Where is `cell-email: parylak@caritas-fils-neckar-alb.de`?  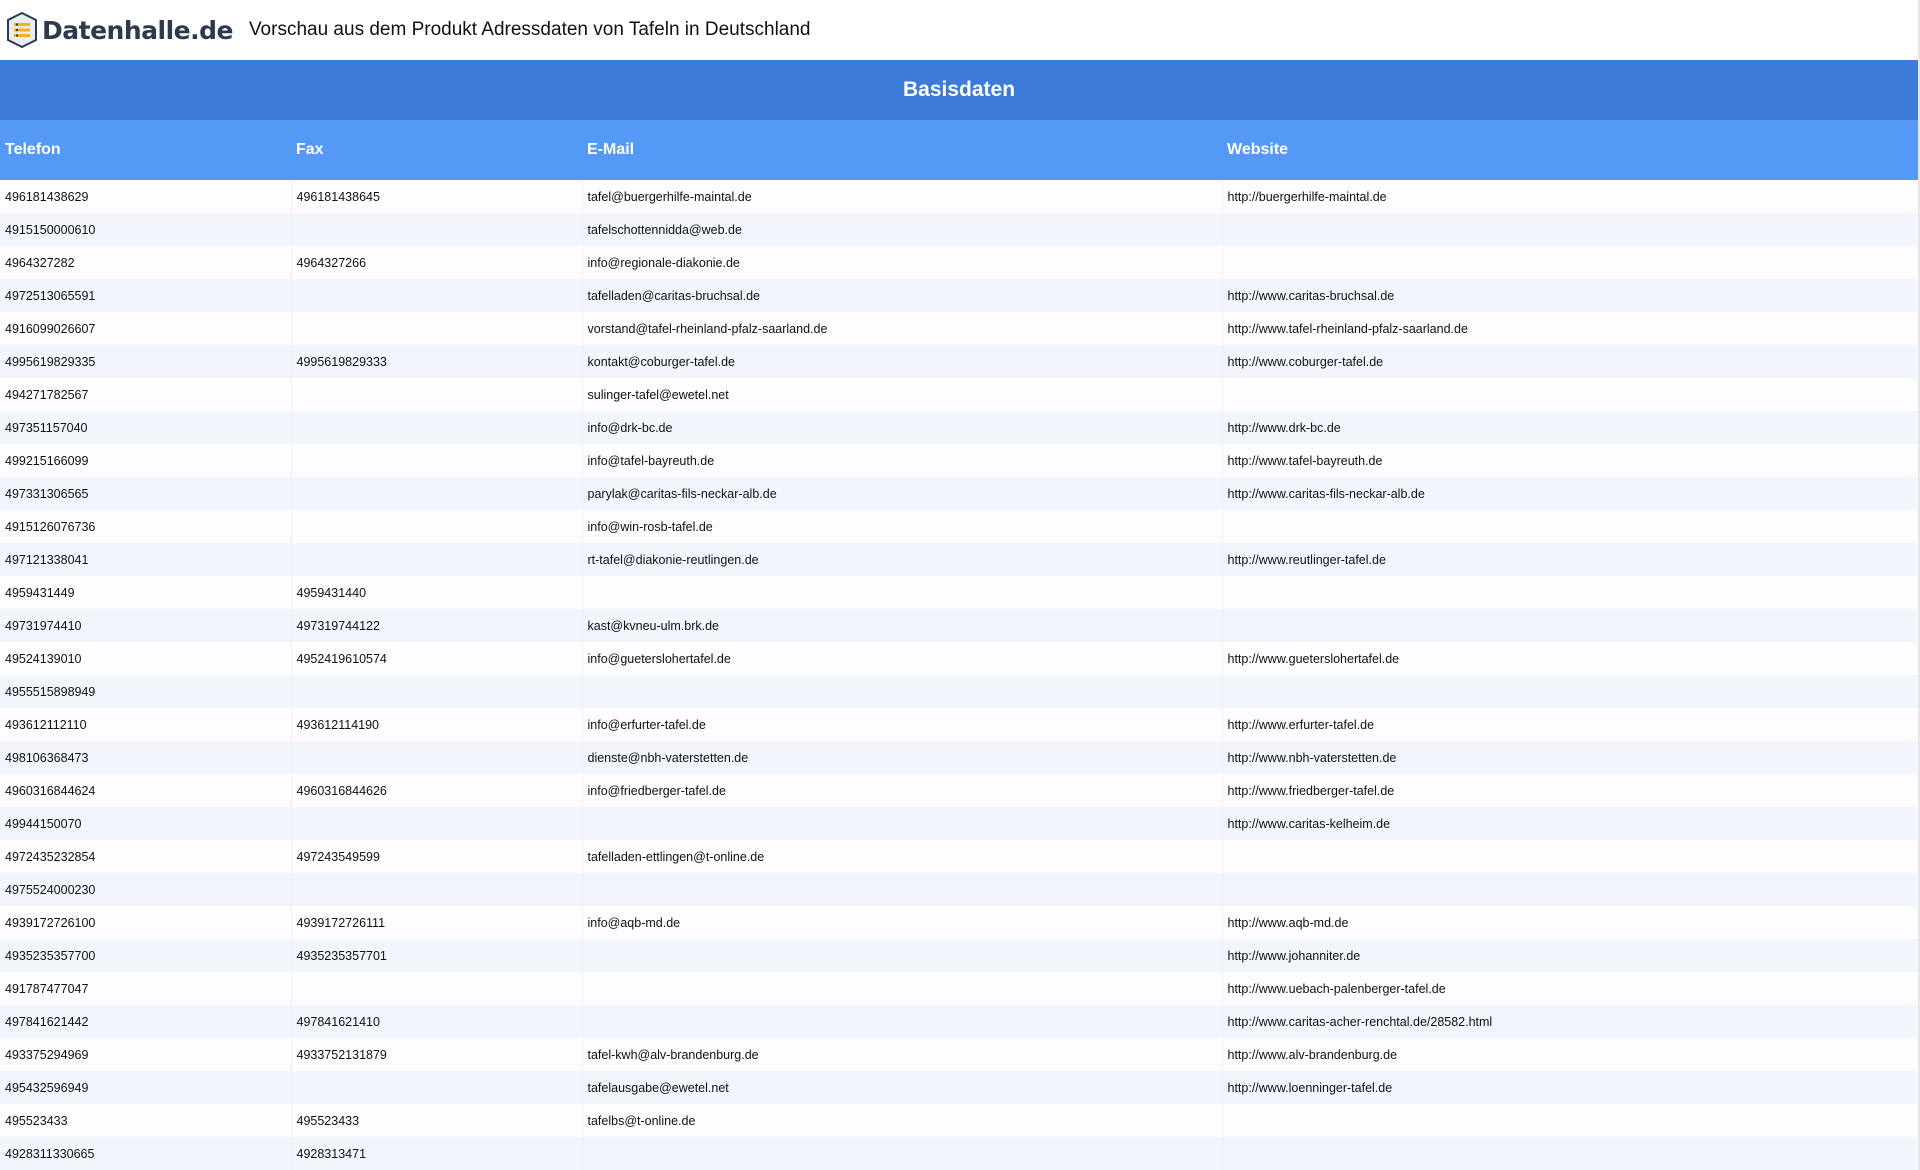 cell-email: parylak@caritas-fils-neckar-alb.de is located at coordinates (902, 493).